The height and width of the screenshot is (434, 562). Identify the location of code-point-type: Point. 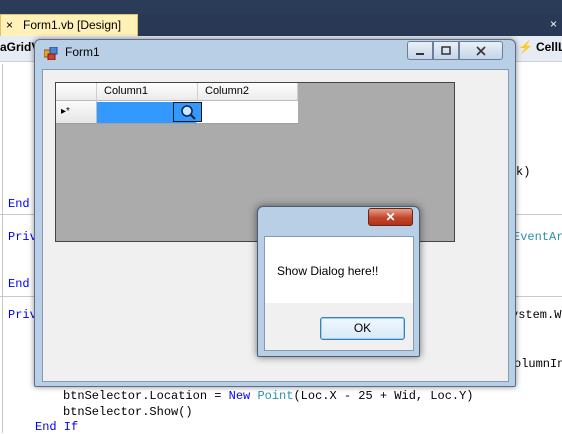
(275, 396).